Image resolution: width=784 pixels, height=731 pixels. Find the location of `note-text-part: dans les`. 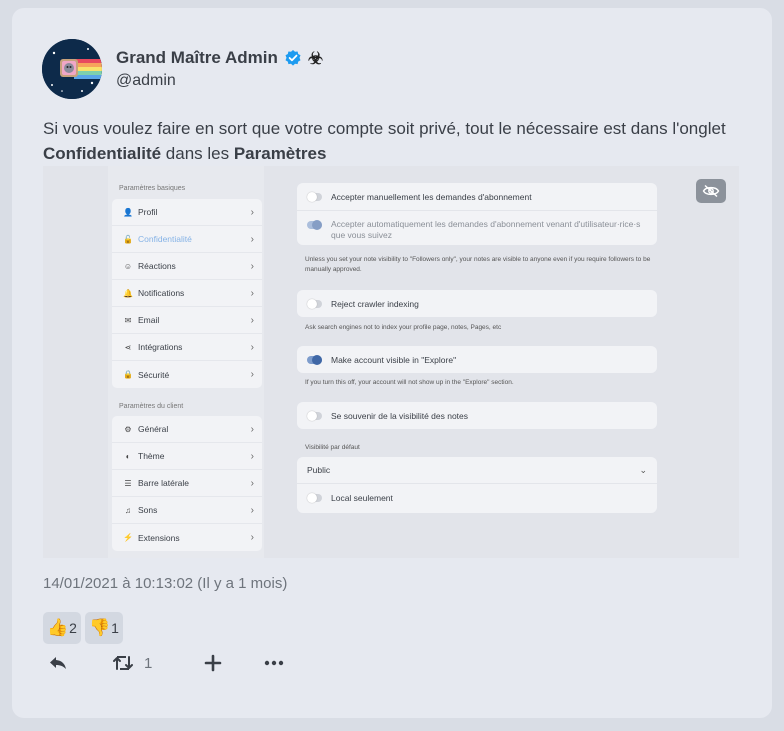

note-text-part: dans les is located at coordinates (197, 153).